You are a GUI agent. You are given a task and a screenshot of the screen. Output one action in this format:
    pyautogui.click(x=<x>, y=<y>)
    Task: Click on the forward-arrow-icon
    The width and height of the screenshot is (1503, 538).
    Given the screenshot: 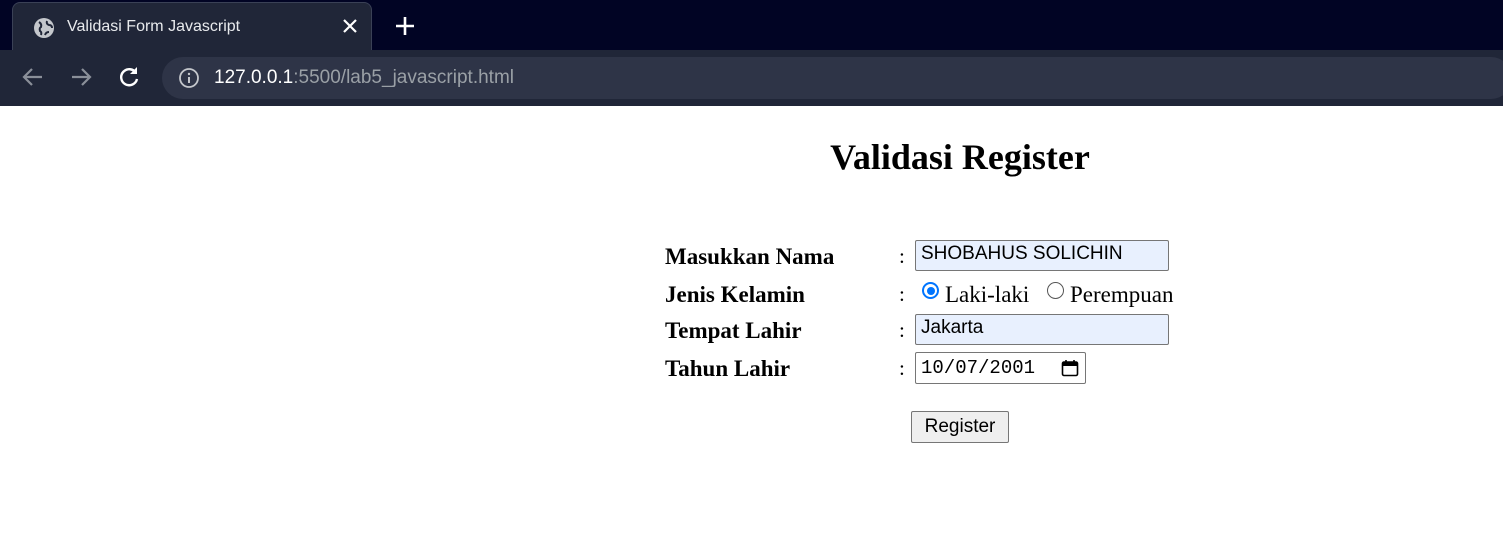 What is the action you would take?
    pyautogui.click(x=81, y=77)
    